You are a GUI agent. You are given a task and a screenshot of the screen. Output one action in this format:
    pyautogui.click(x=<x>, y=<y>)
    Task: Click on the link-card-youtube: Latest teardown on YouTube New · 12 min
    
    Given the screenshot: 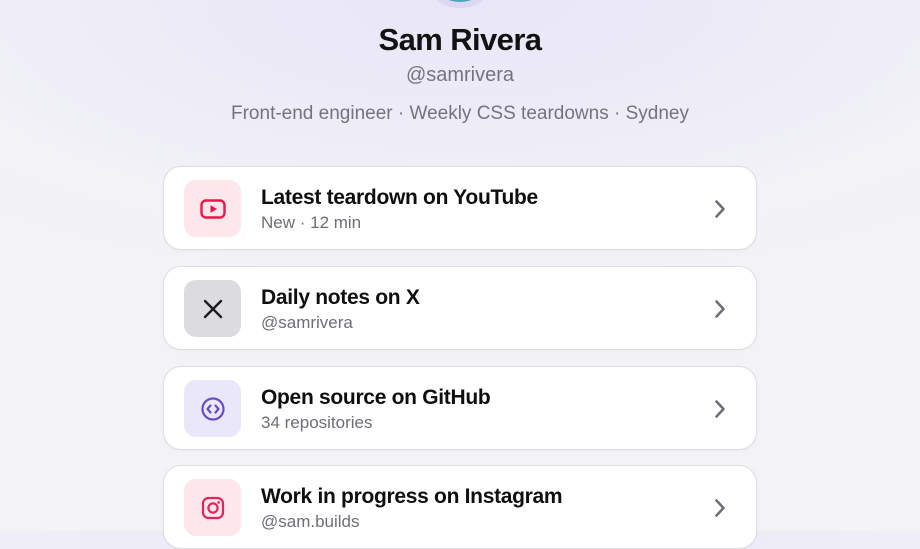 What is the action you would take?
    pyautogui.click(x=460, y=208)
    